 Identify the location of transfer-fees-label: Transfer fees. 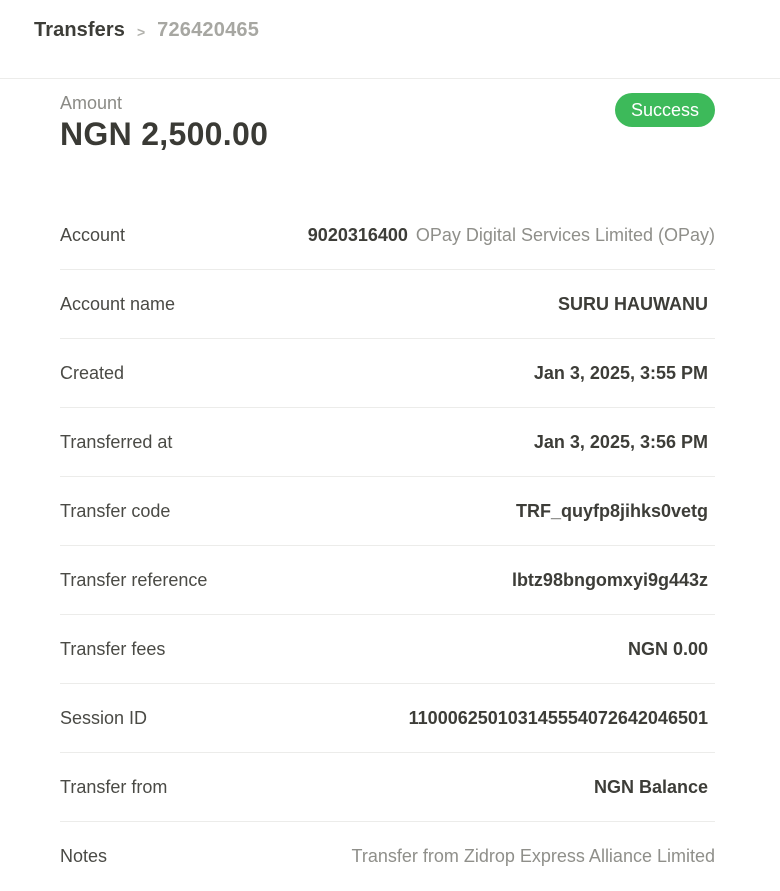
(113, 648).